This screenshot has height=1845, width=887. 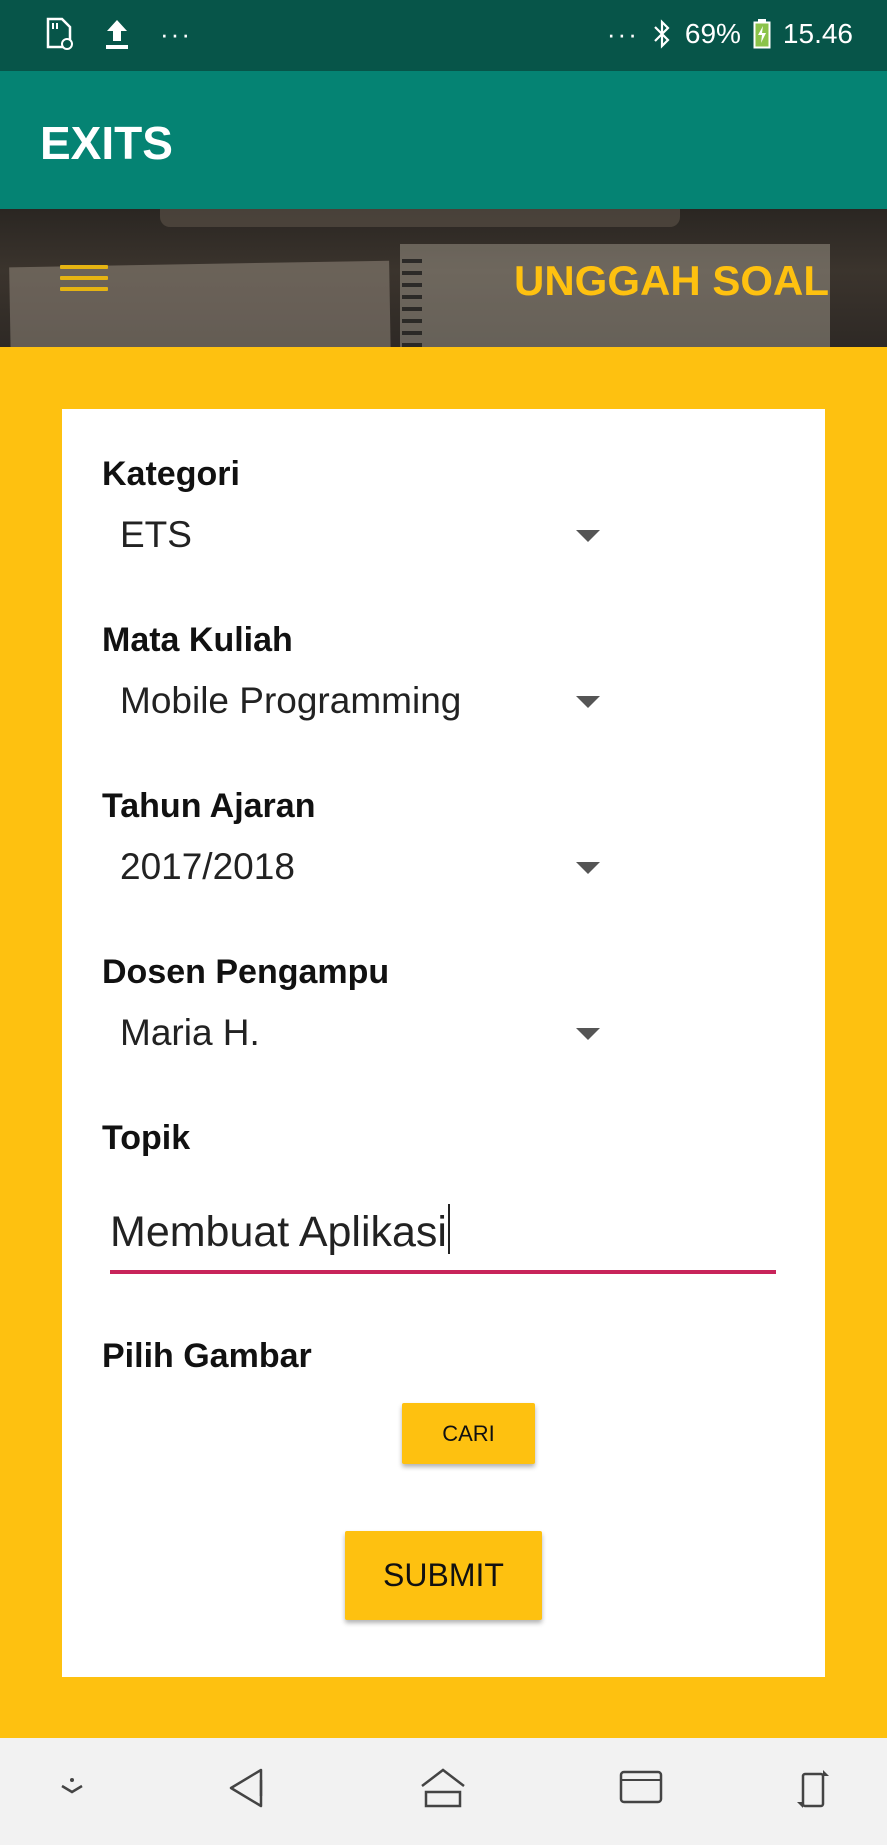 What do you see at coordinates (190, 1032) in the screenshot?
I see `dosen-value: Maria H.` at bounding box center [190, 1032].